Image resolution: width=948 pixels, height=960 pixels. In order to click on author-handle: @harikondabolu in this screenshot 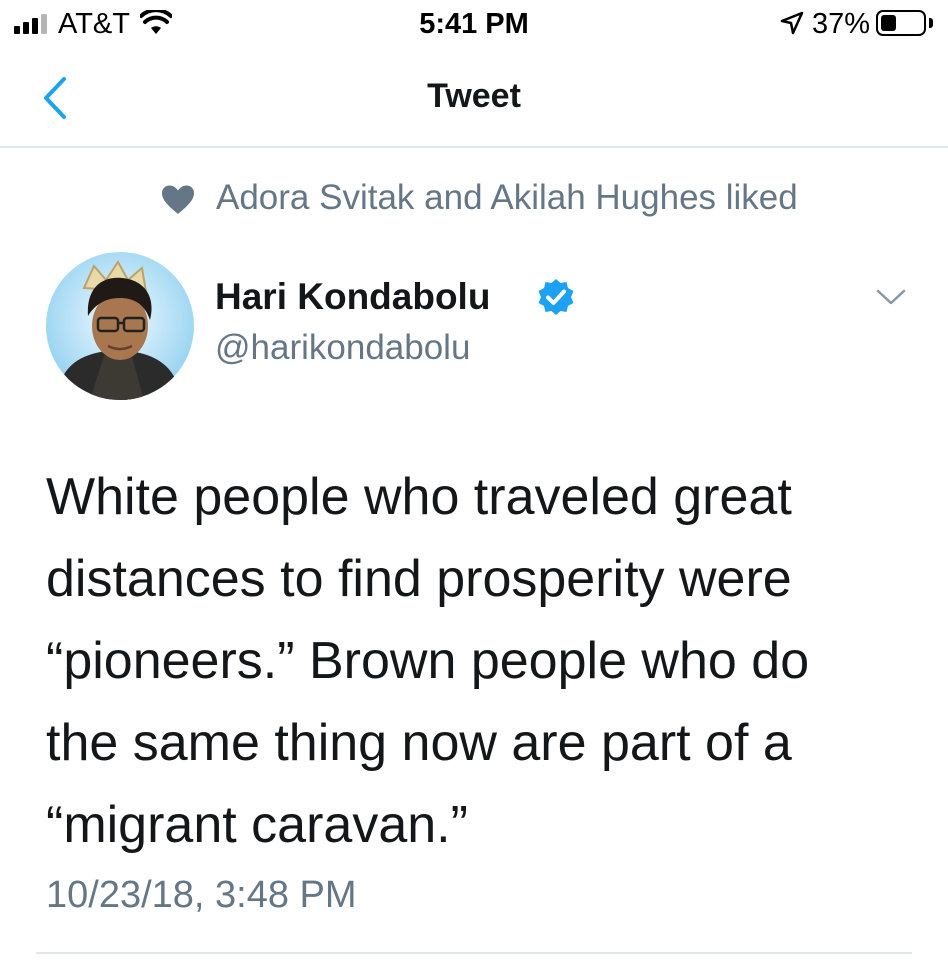, I will do `click(342, 348)`.